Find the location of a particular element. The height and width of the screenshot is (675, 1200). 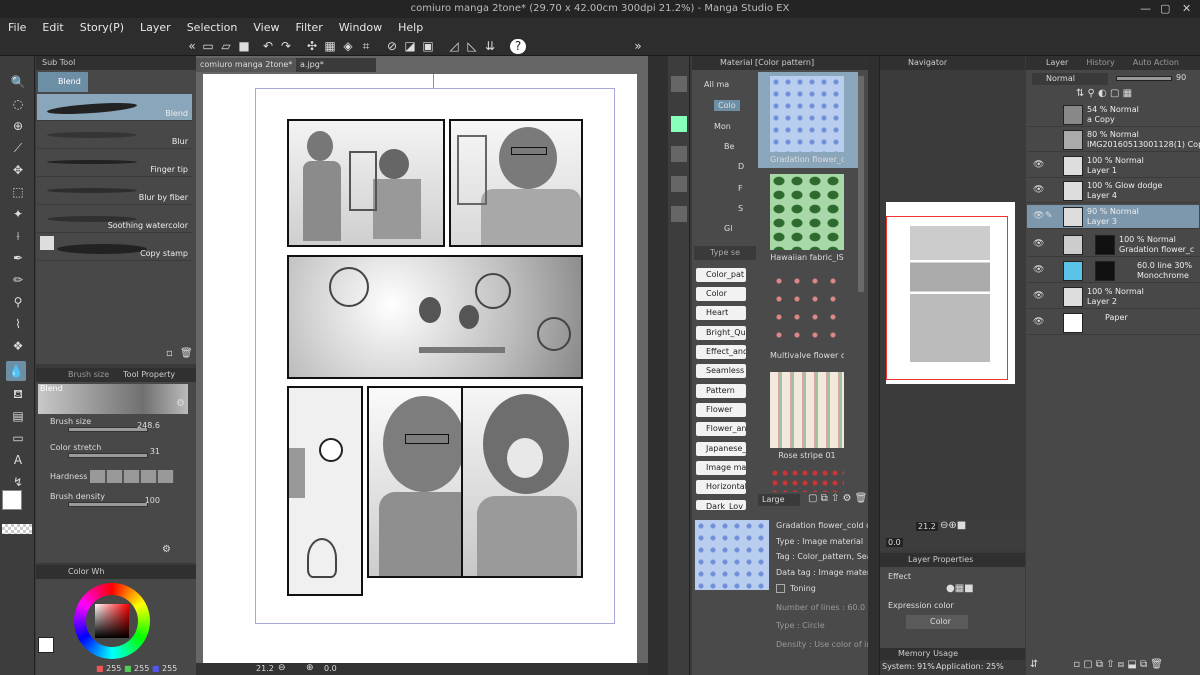

figure-icon: ▭ is located at coordinates (18, 438).